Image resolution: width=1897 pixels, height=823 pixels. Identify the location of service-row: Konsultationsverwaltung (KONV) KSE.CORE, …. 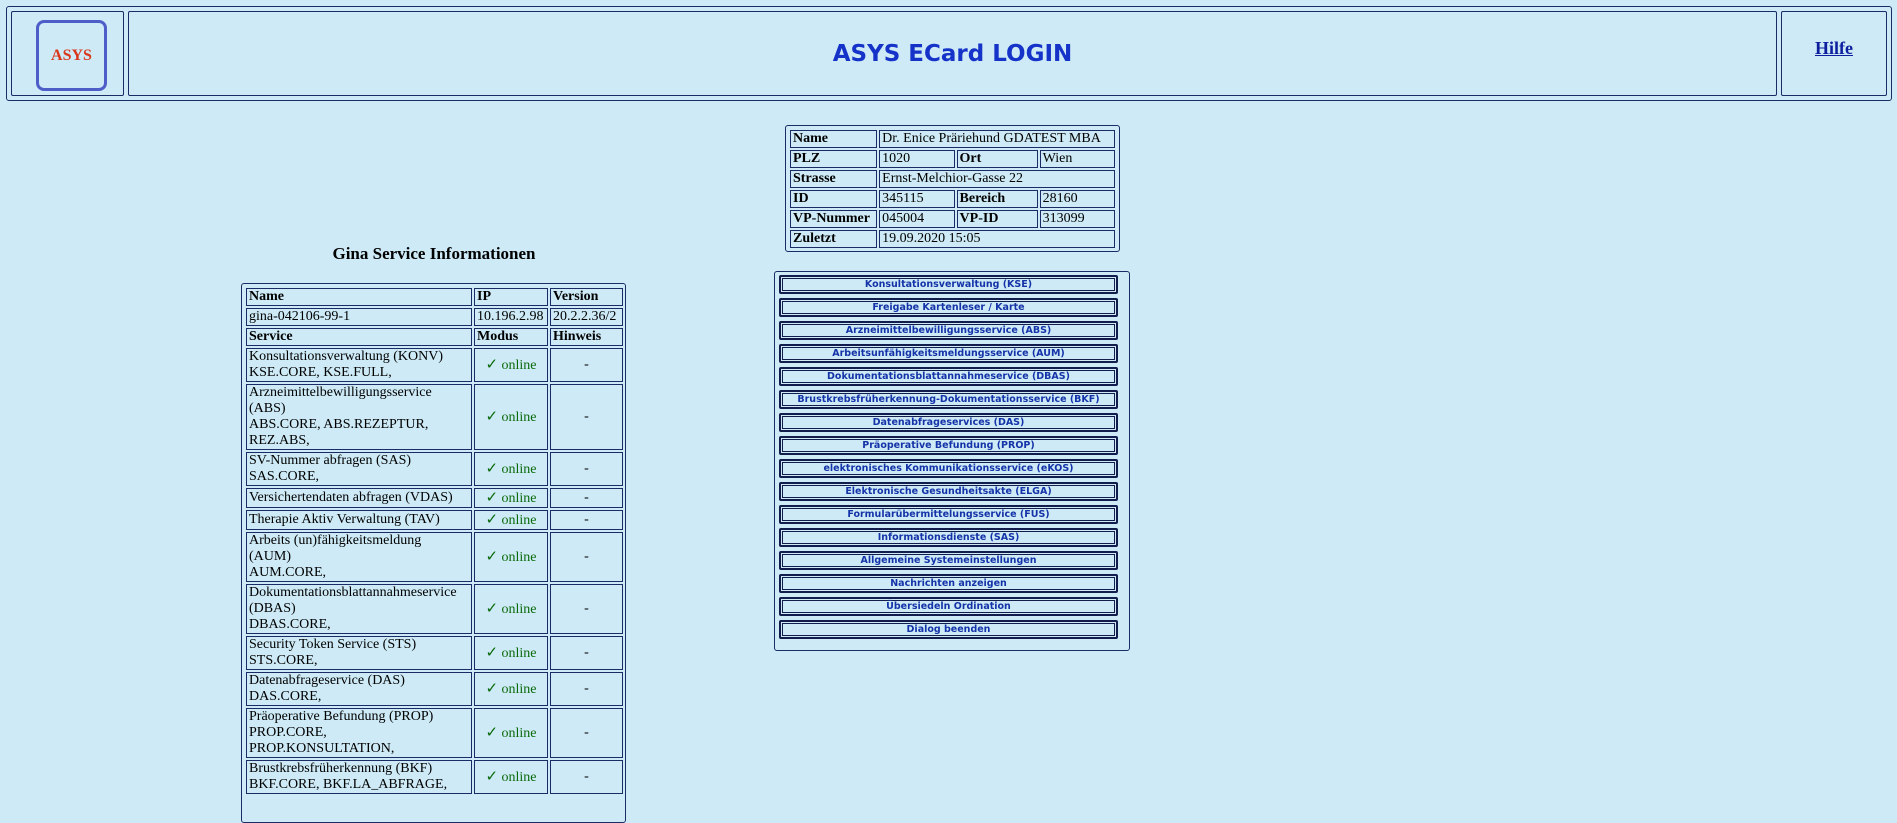
(434, 365).